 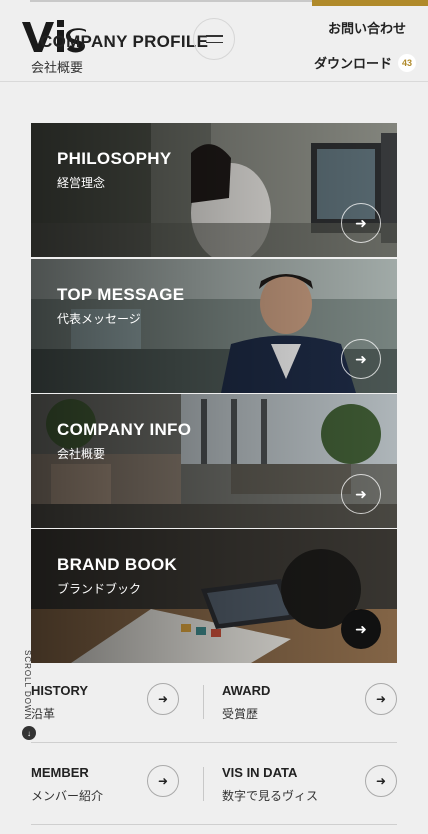 What do you see at coordinates (124, 41) in the screenshot?
I see `page-title: COMPANY PROFILE` at bounding box center [124, 41].